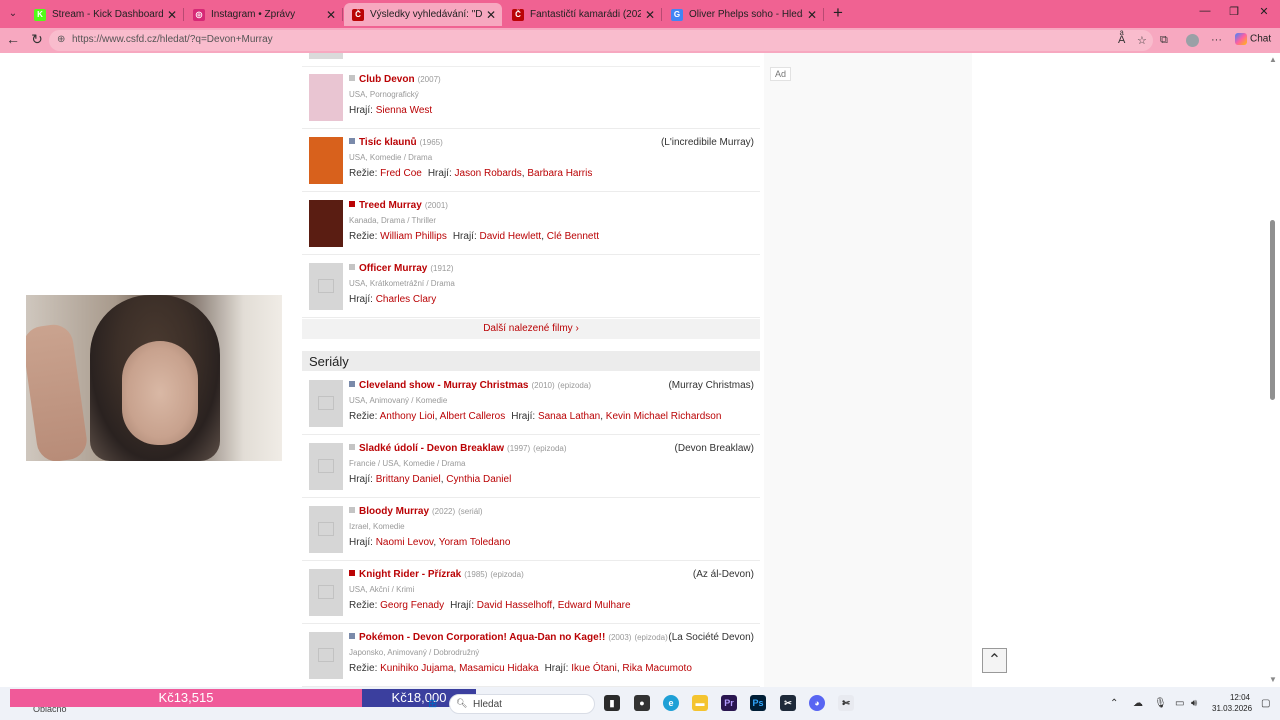  Describe the element at coordinates (363, 173) in the screenshot. I see `director-label: Režie:` at that location.